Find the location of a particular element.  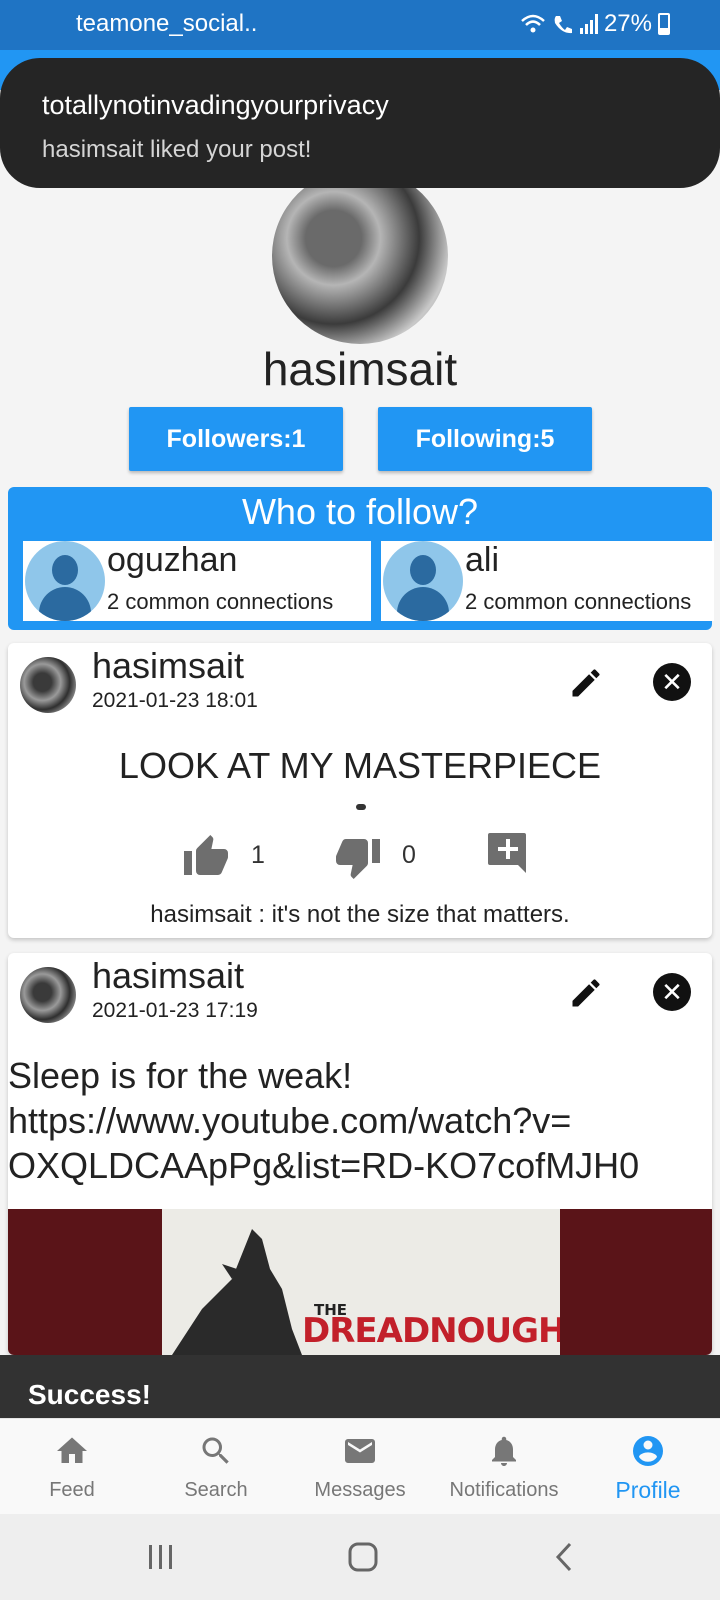

post-link: OXQLDCAApPg&list=RD-KO7cofMJH0 is located at coordinates (323, 1165).